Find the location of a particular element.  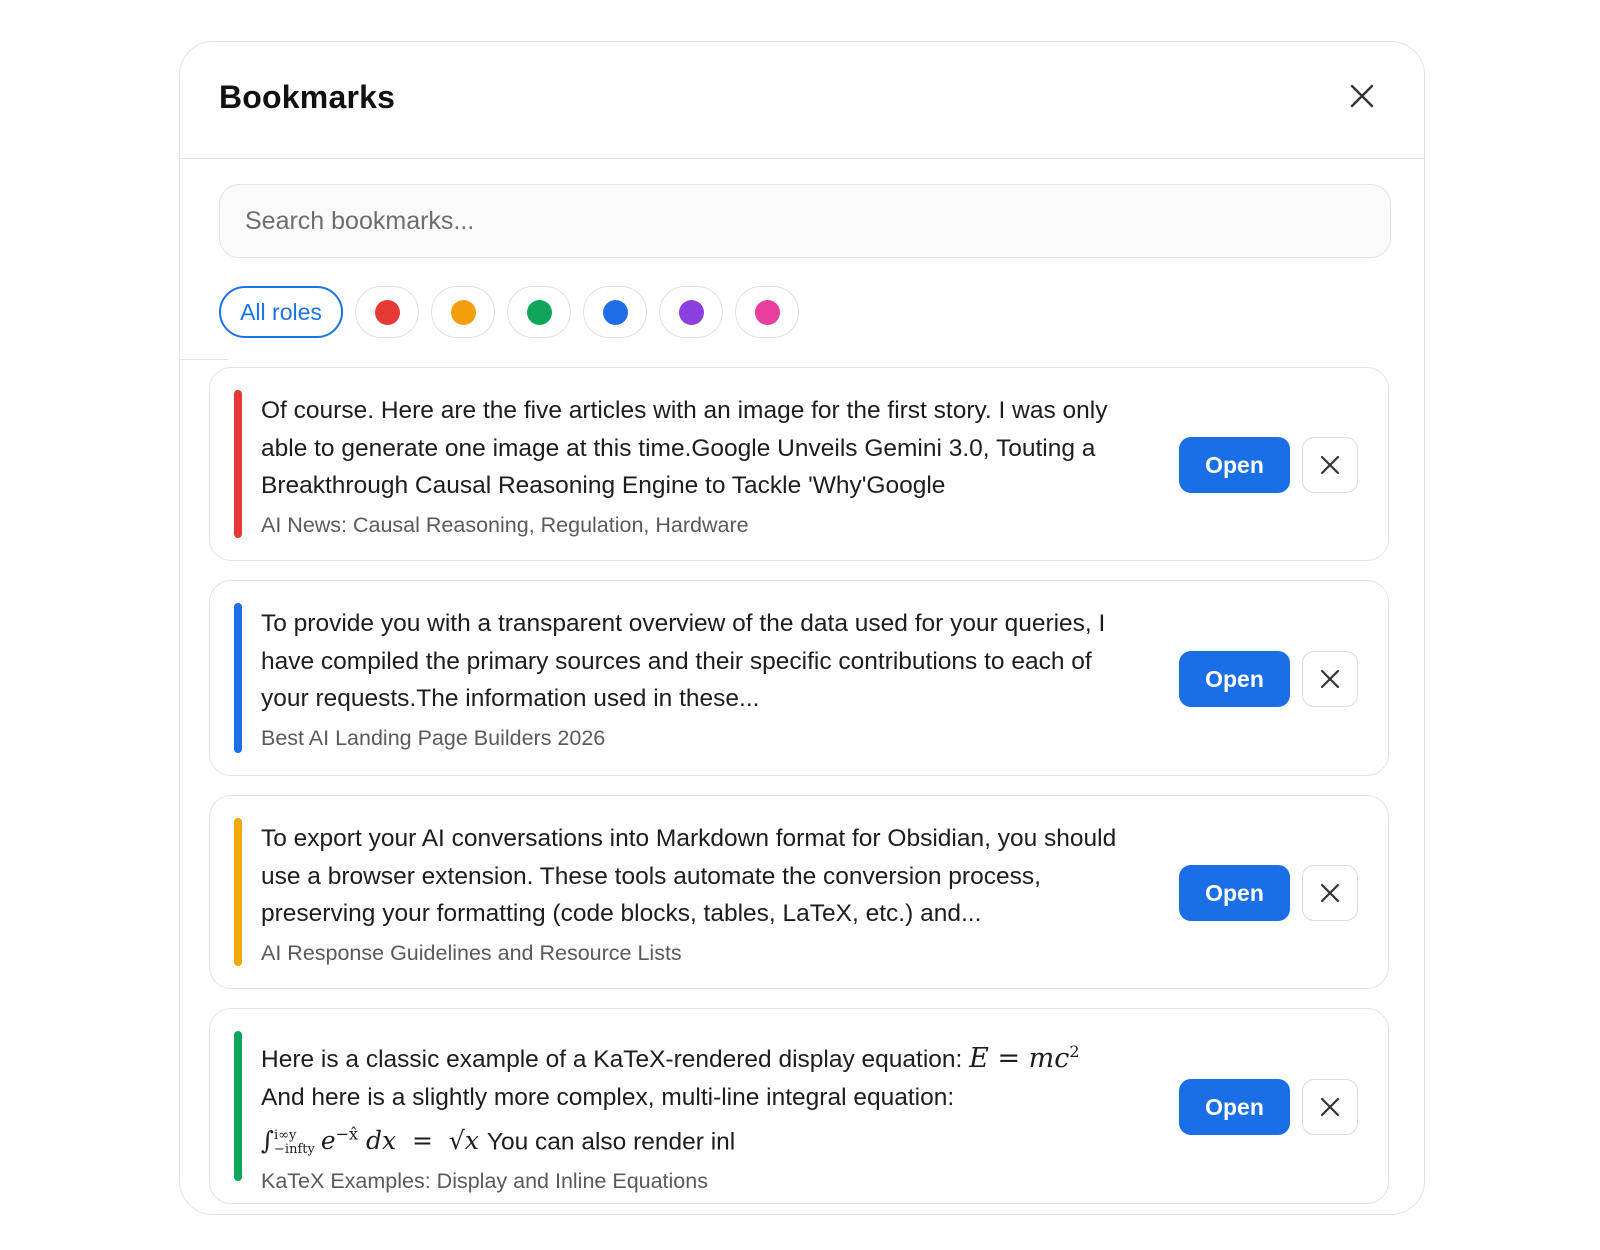

role-filters: All roles is located at coordinates (509, 312).